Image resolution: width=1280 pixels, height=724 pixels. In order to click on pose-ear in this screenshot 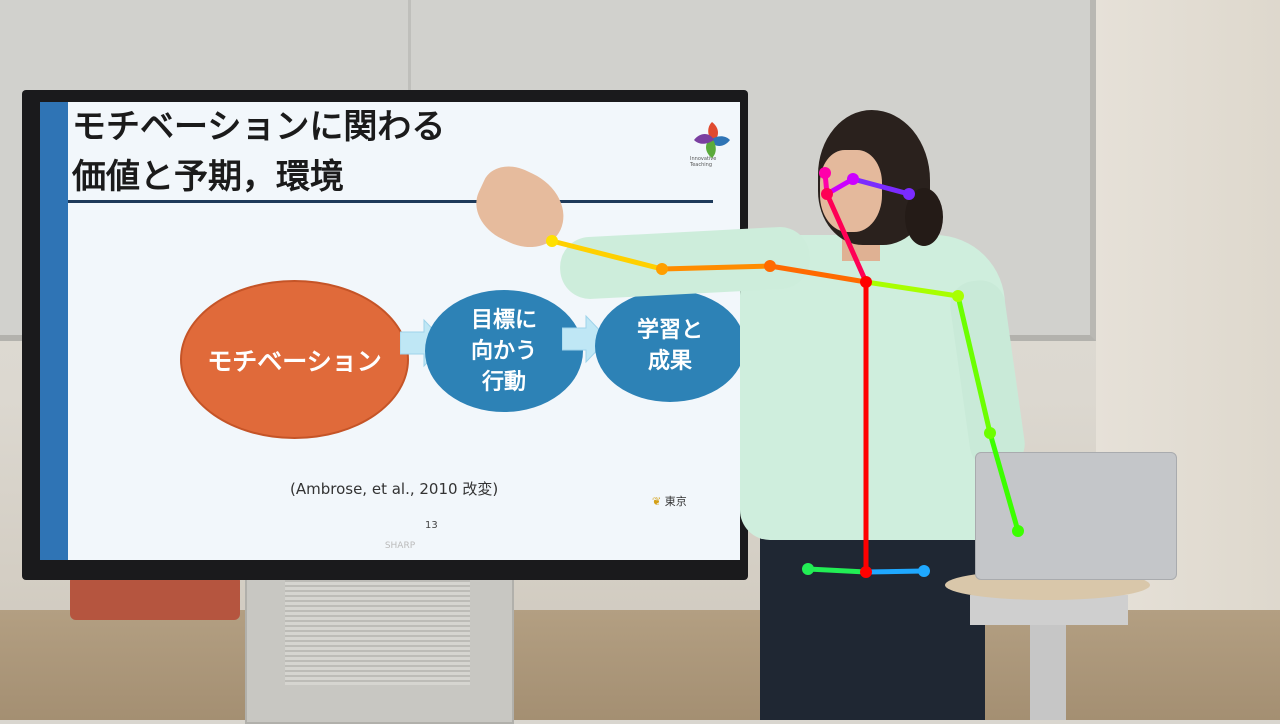, I will do `click(881, 186)`.